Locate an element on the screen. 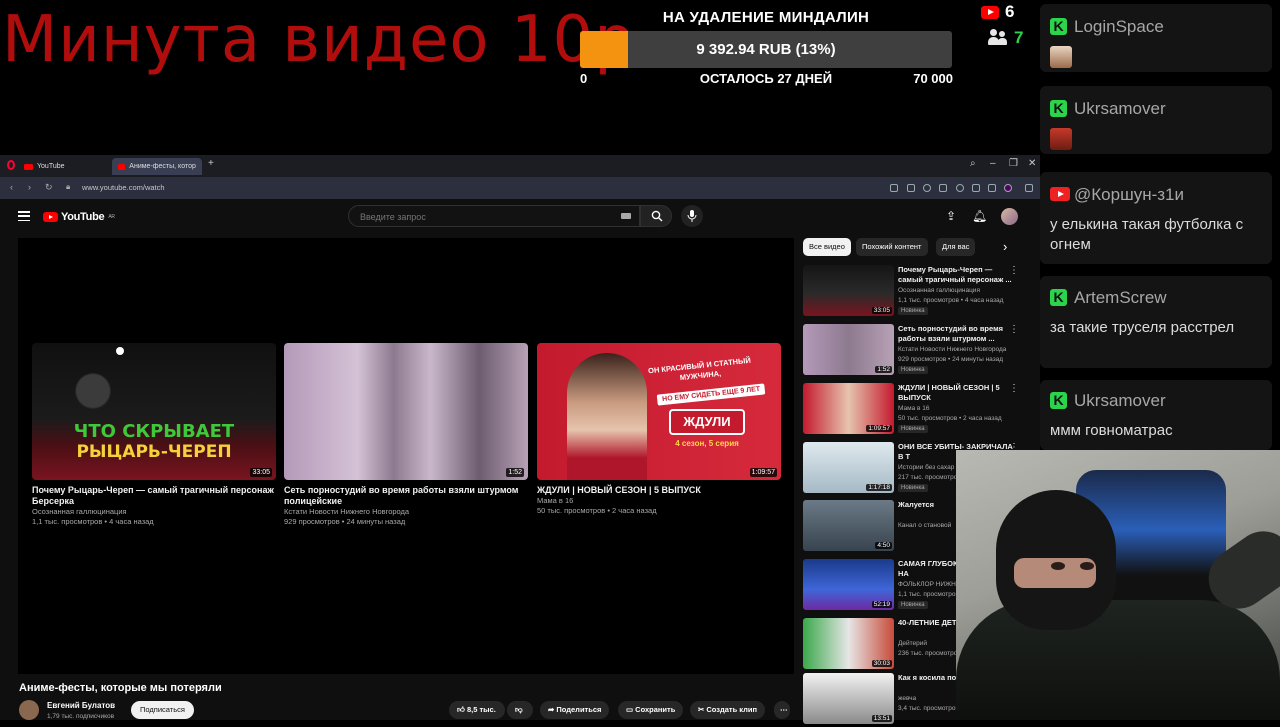 The image size is (1280, 727). opera-icon is located at coordinates (11, 165).